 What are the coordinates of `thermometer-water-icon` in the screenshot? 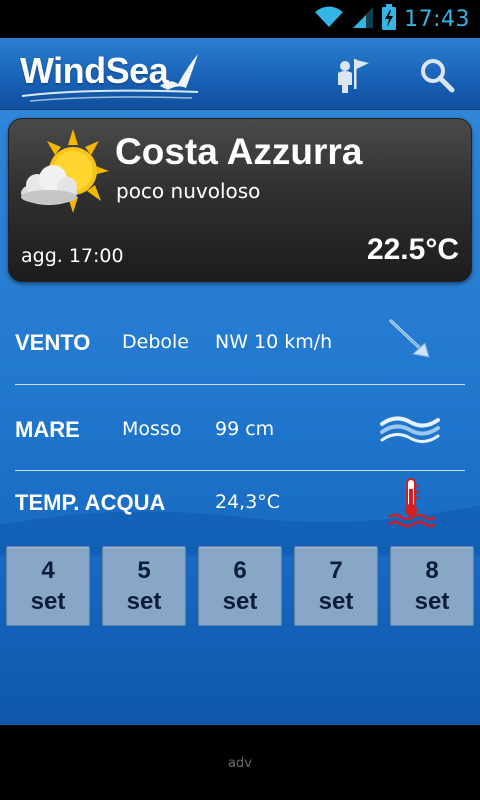 It's located at (412, 503).